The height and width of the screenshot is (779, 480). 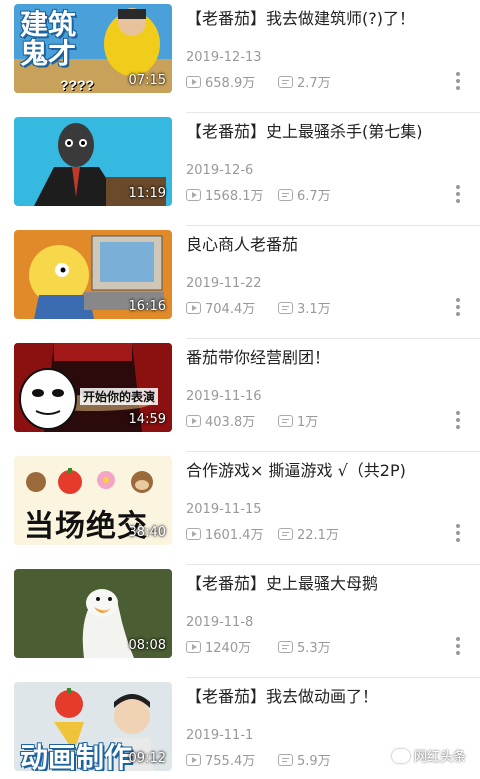 What do you see at coordinates (230, 83) in the screenshot?
I see `view-count-value: 658.9万` at bounding box center [230, 83].